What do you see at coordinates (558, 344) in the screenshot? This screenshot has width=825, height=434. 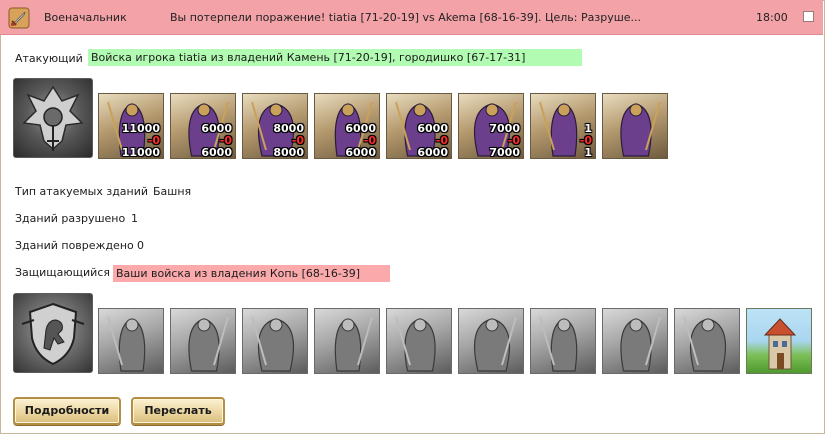 I see `hooded-monk-icon` at bounding box center [558, 344].